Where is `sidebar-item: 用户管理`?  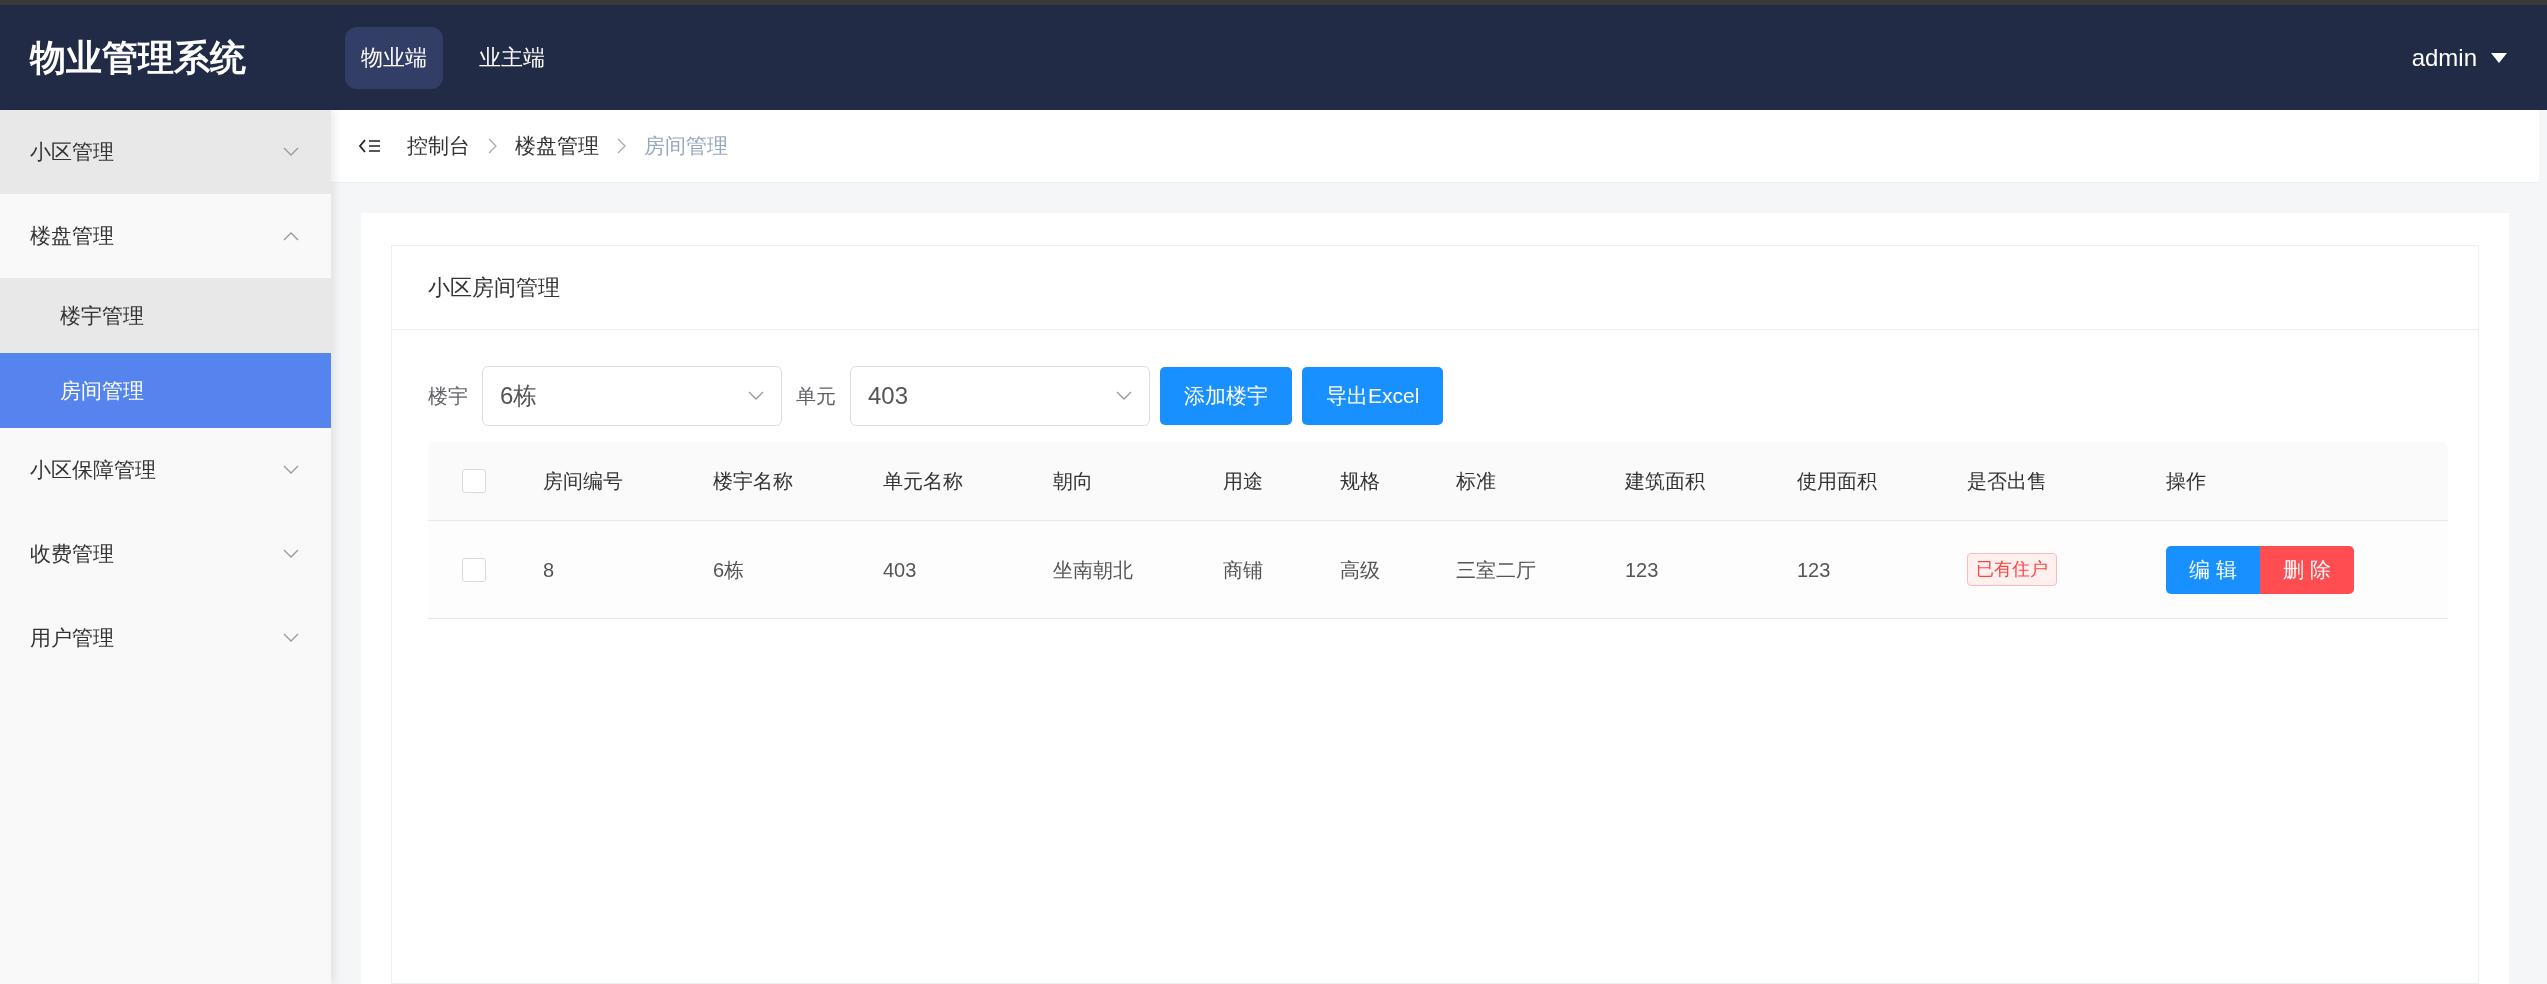 sidebar-item: 用户管理 is located at coordinates (165, 638).